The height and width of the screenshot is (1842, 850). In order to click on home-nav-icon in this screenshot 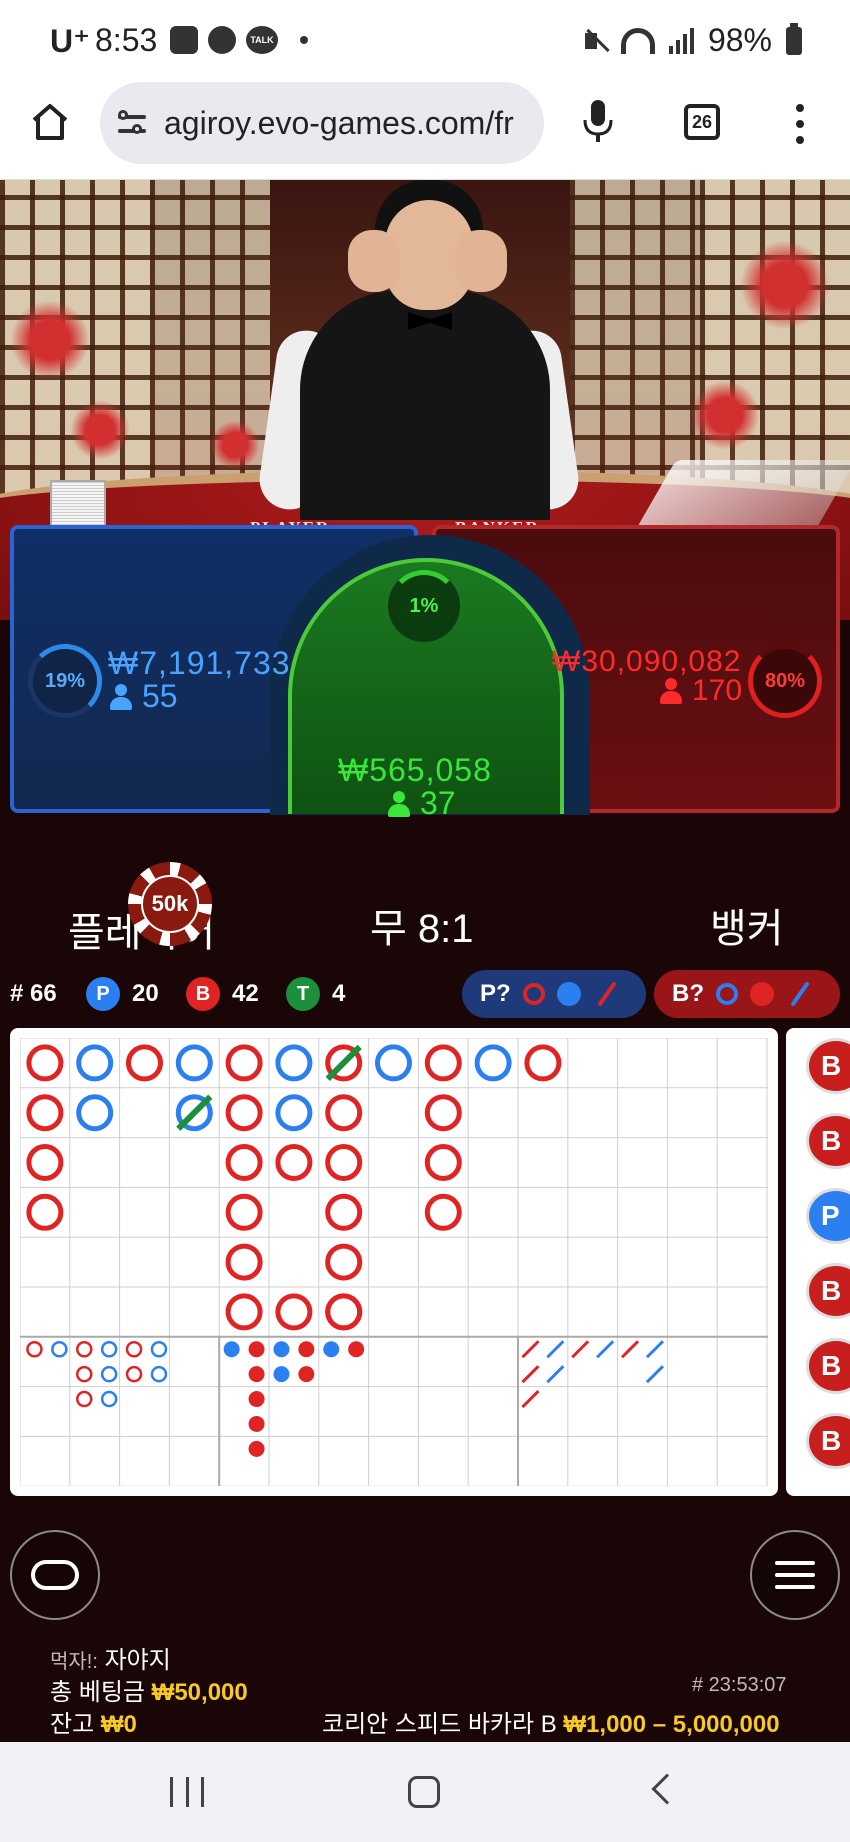, I will do `click(424, 1792)`.